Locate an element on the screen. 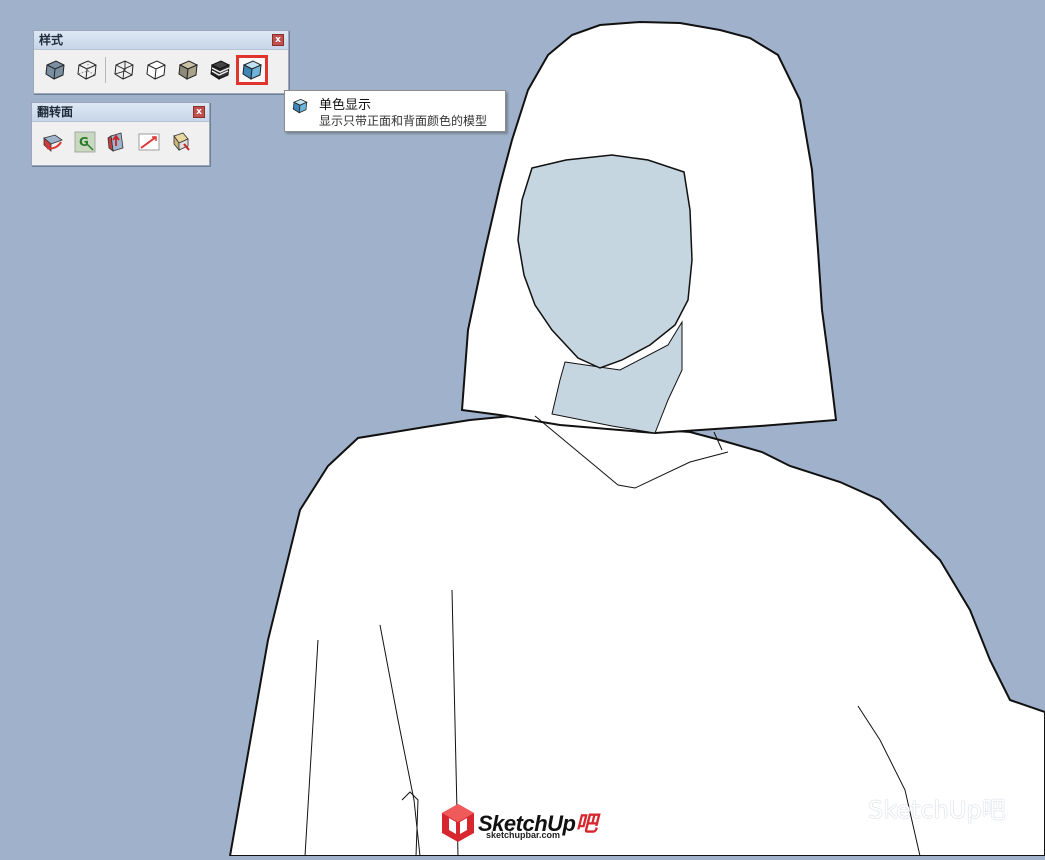 The width and height of the screenshot is (1045, 860). hidden-line-cube-icon is located at coordinates (156, 70).